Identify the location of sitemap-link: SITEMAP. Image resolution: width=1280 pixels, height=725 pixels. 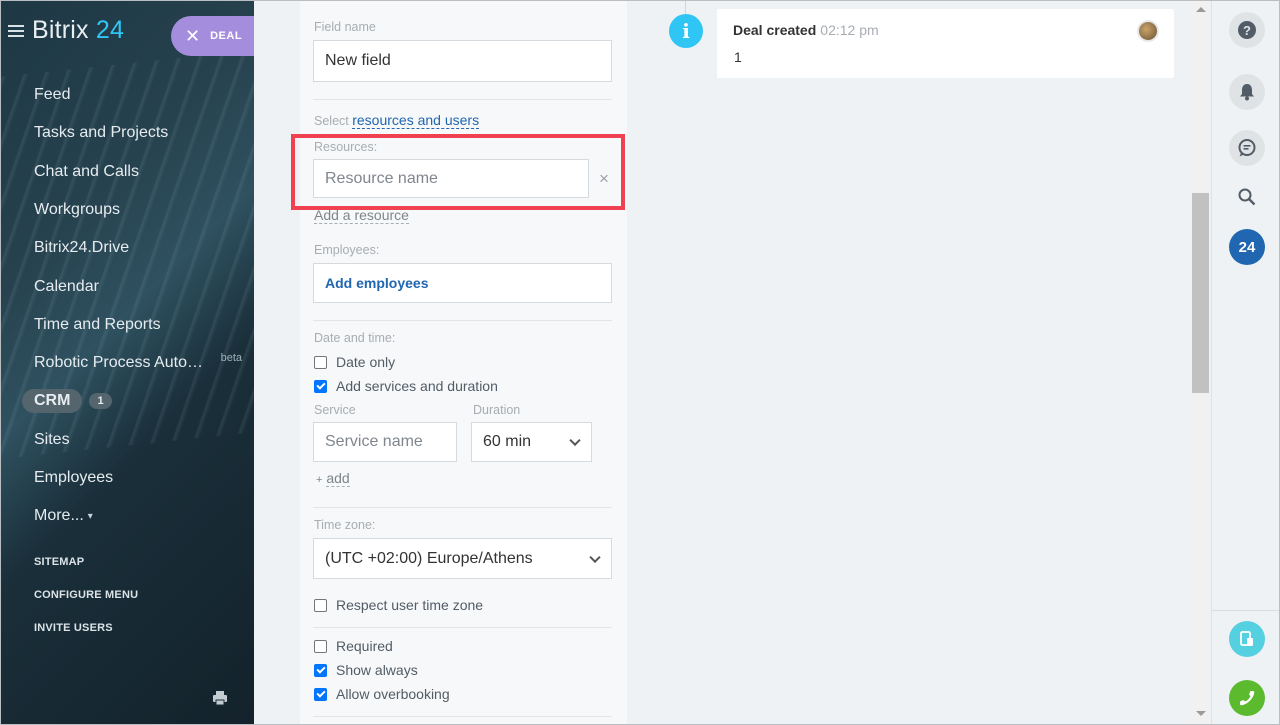
(59, 562).